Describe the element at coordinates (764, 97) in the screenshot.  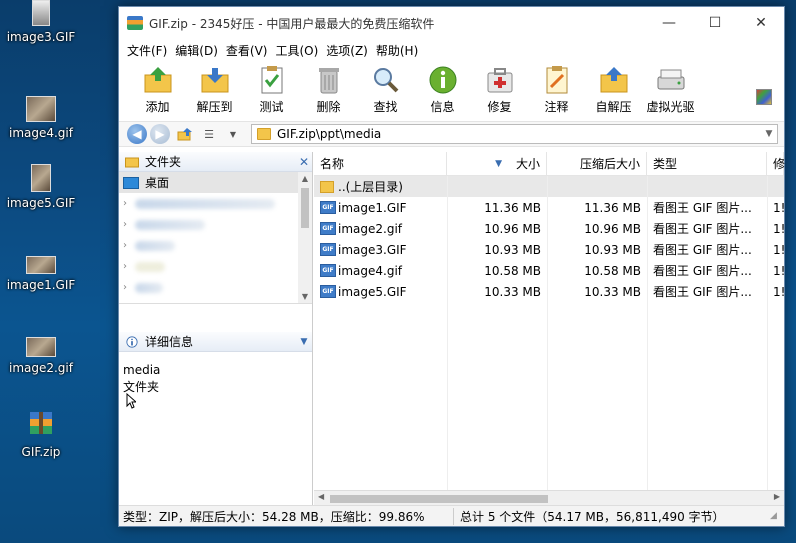
I see `skin-icon` at that location.